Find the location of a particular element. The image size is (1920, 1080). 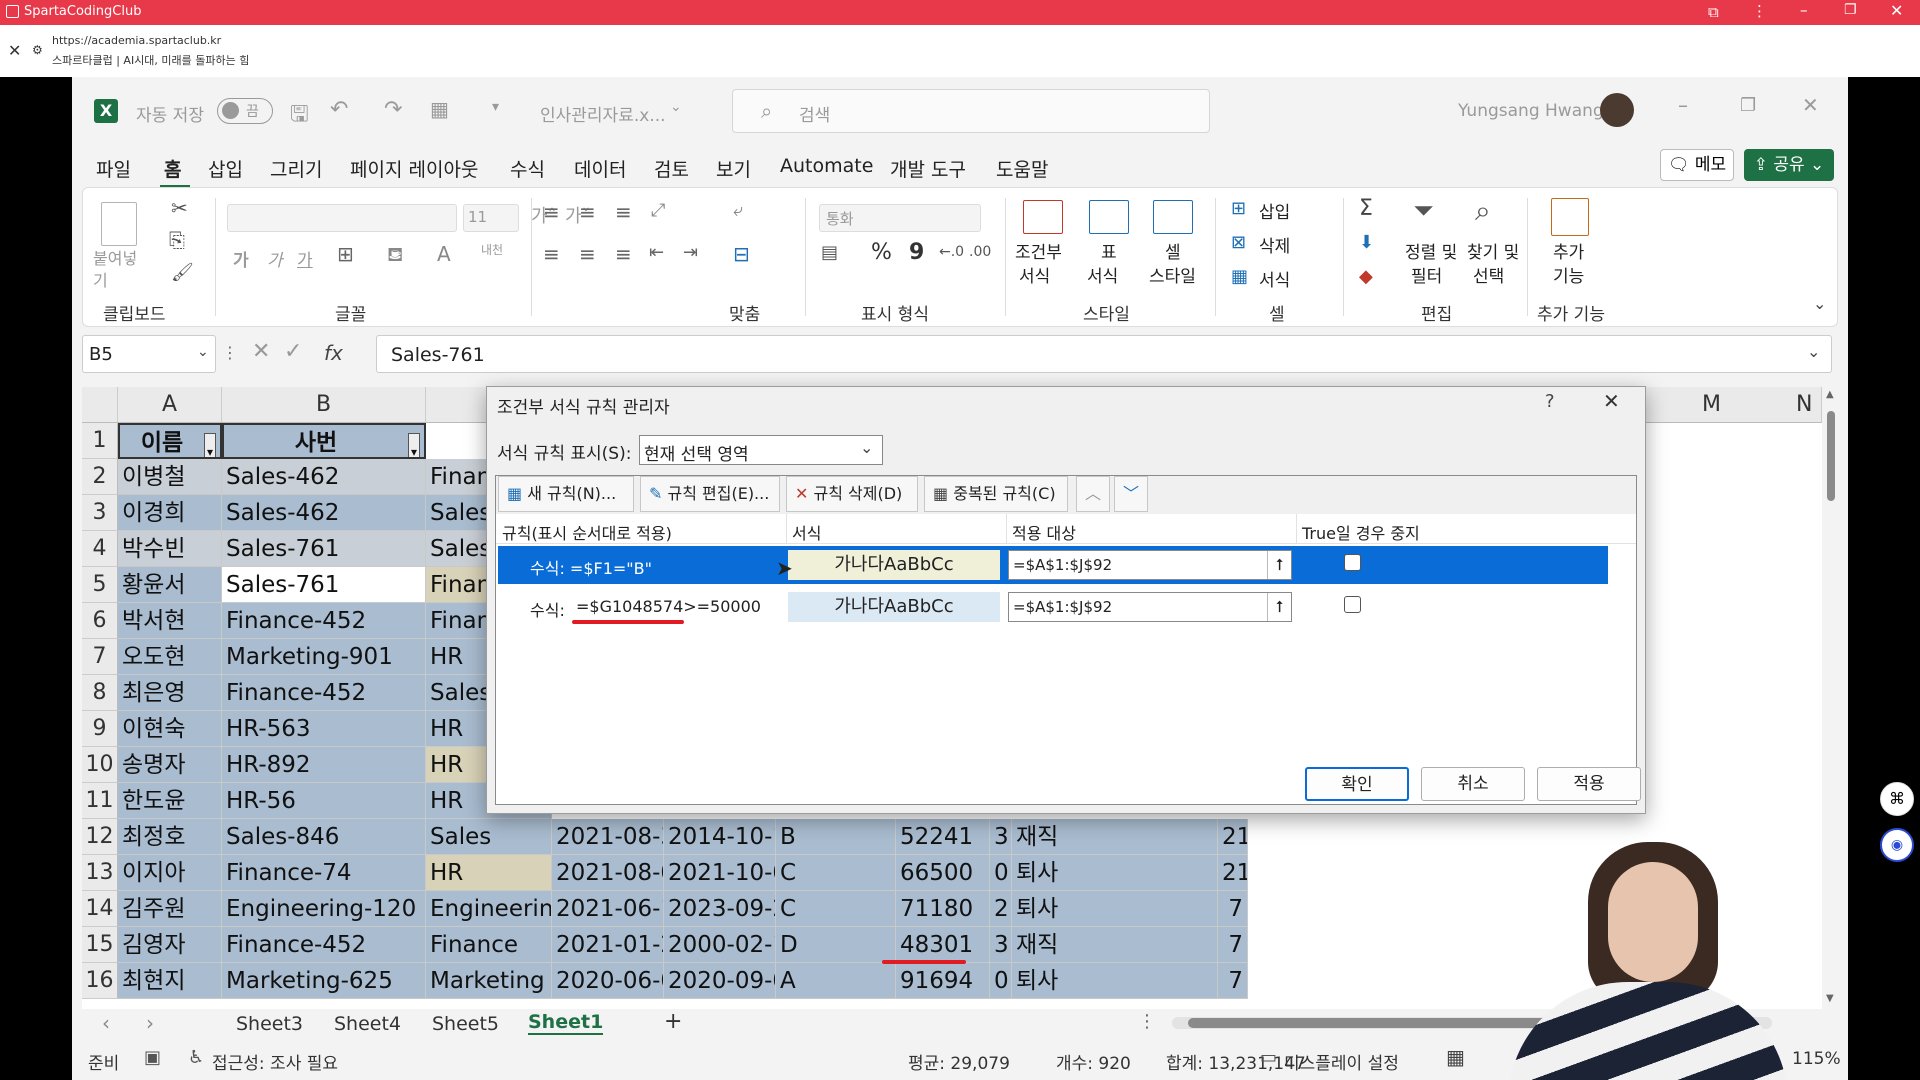

cell-j: 7 is located at coordinates (1233, 909).